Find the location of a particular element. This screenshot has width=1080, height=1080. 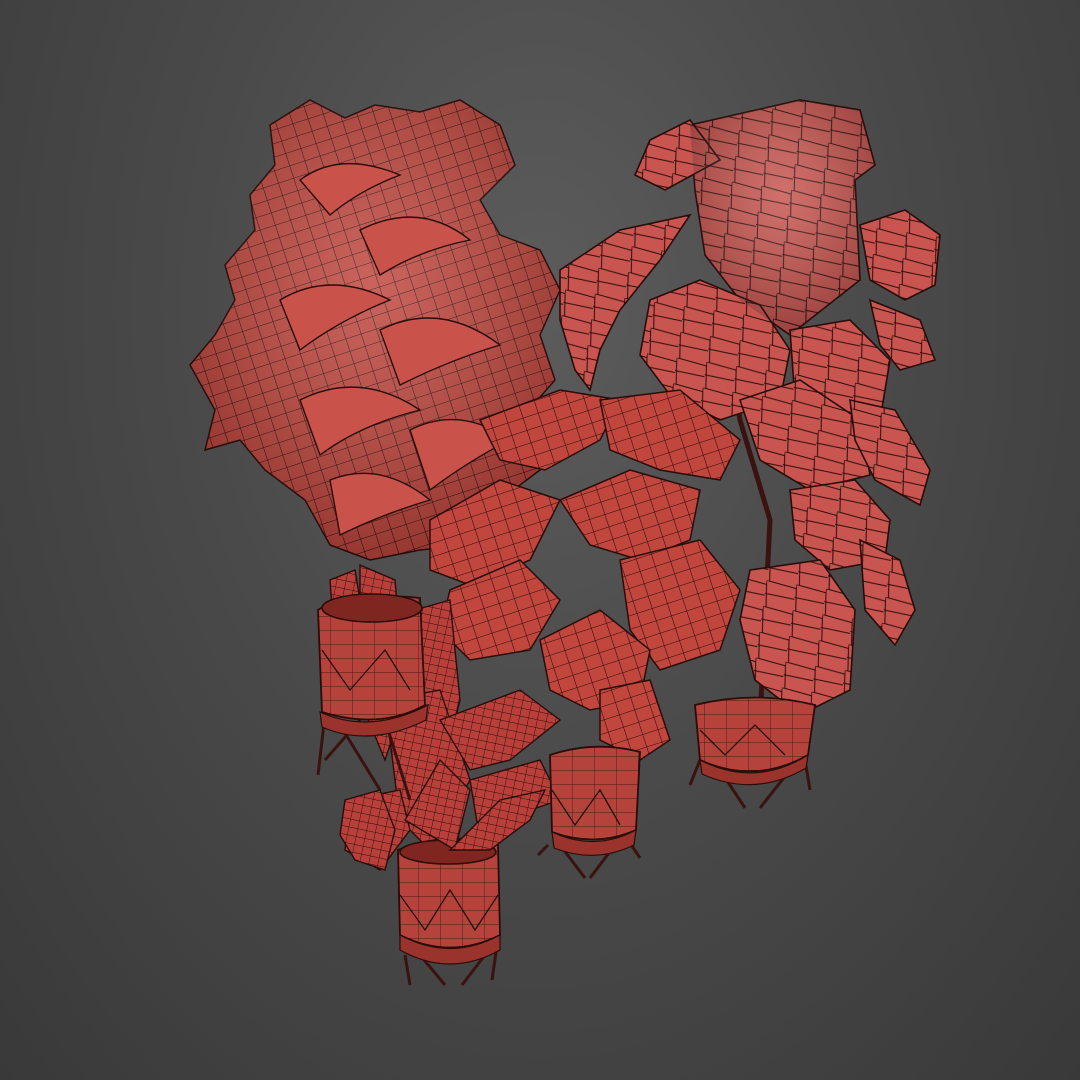

pot-with-stand-right is located at coordinates (752, 752).